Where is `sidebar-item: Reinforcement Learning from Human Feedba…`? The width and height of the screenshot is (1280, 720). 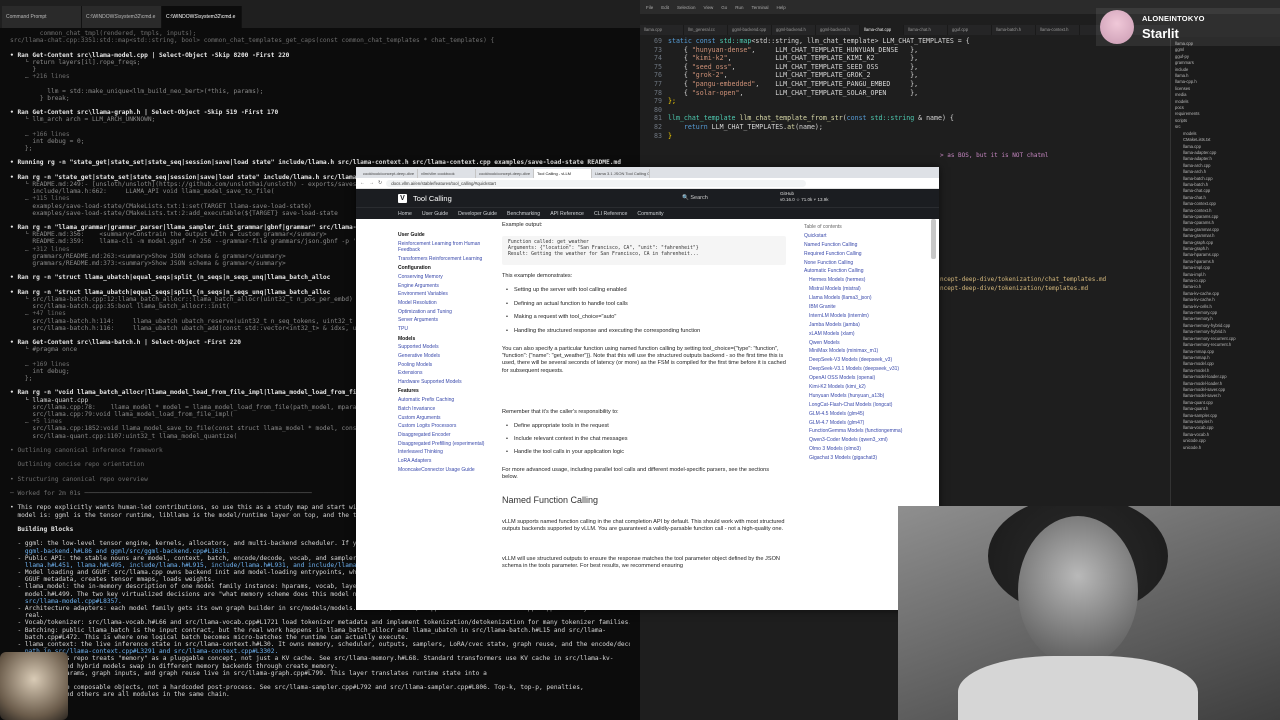
sidebar-item: Reinforcement Learning from Human Feedba… is located at coordinates (444, 247).